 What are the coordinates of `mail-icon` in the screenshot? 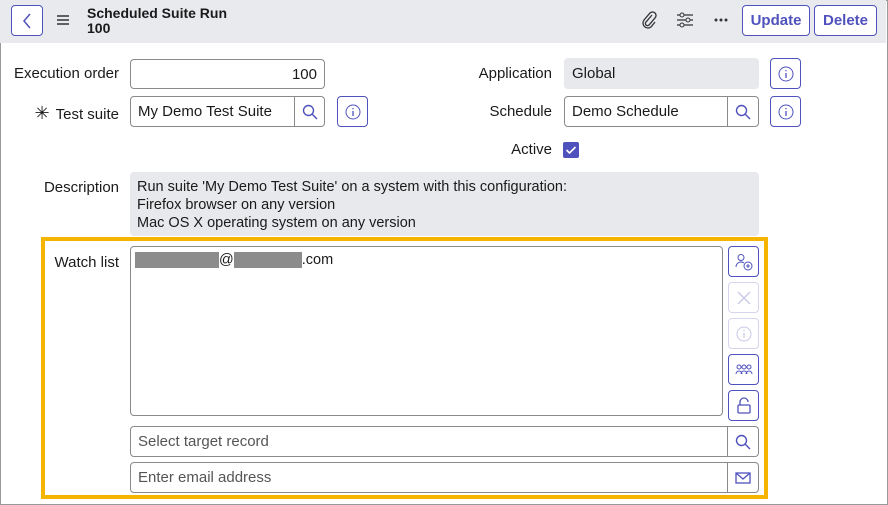 It's located at (743, 477).